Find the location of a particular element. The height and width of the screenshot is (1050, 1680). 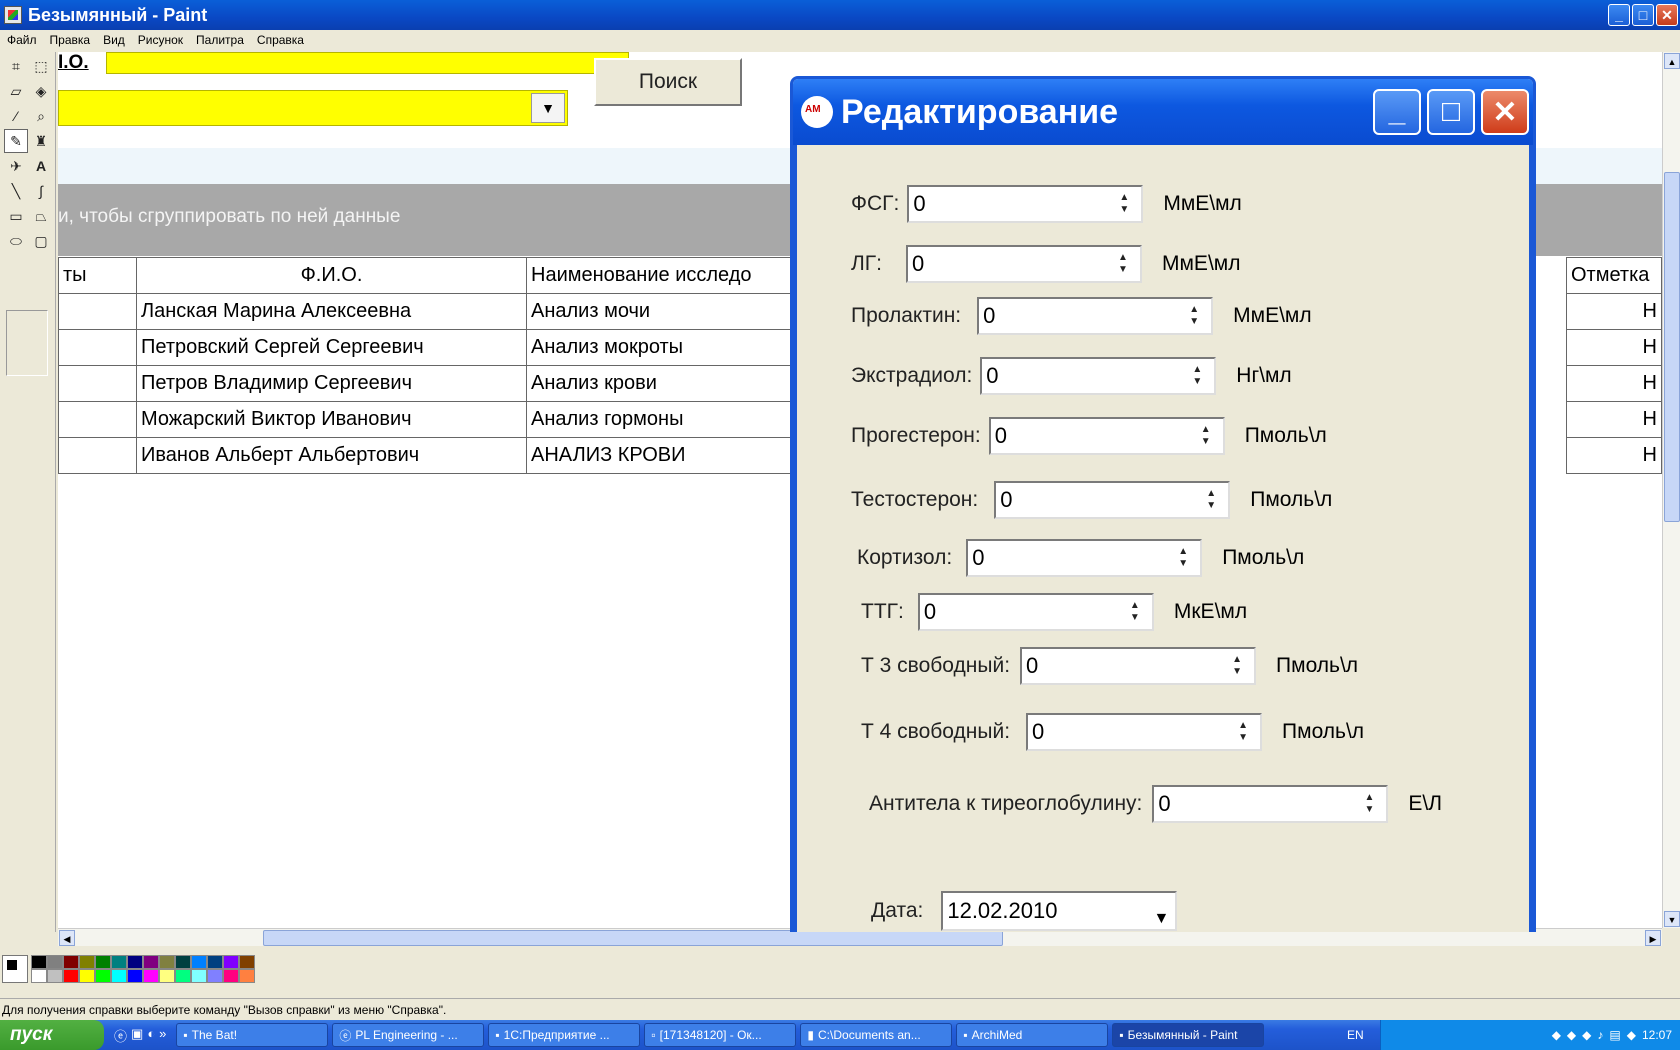

start-button: пуск is located at coordinates (52, 1035).